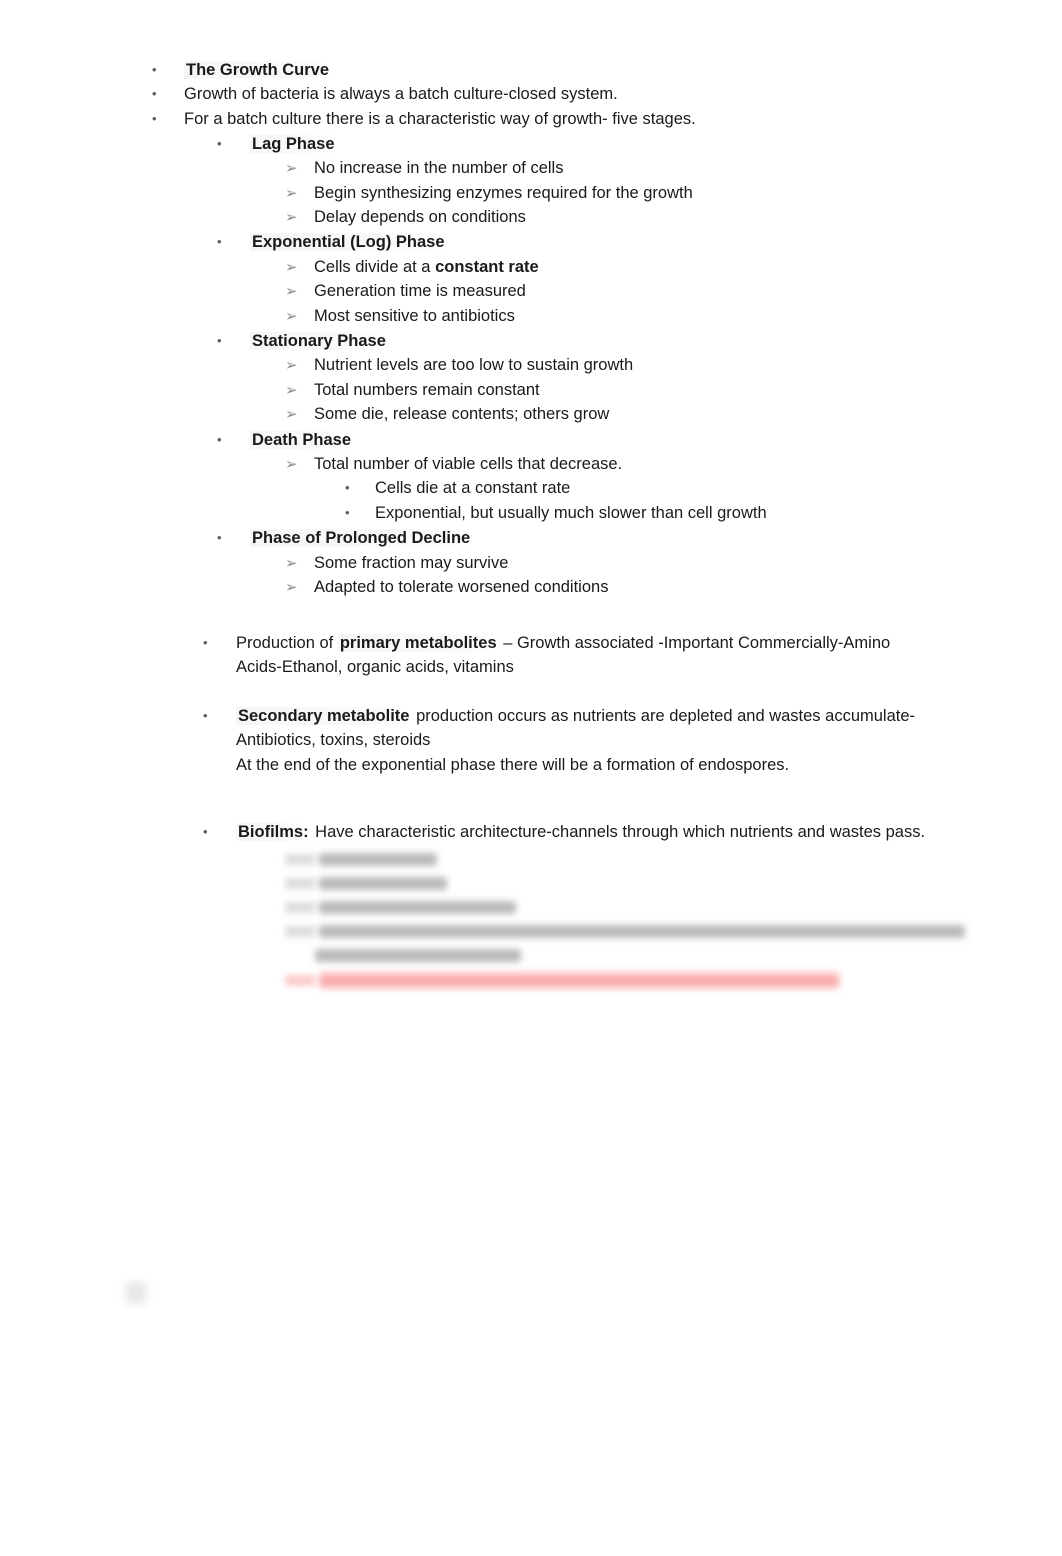  I want to click on list-item-label: Most sensitive to antibiotics, so click(414, 315).